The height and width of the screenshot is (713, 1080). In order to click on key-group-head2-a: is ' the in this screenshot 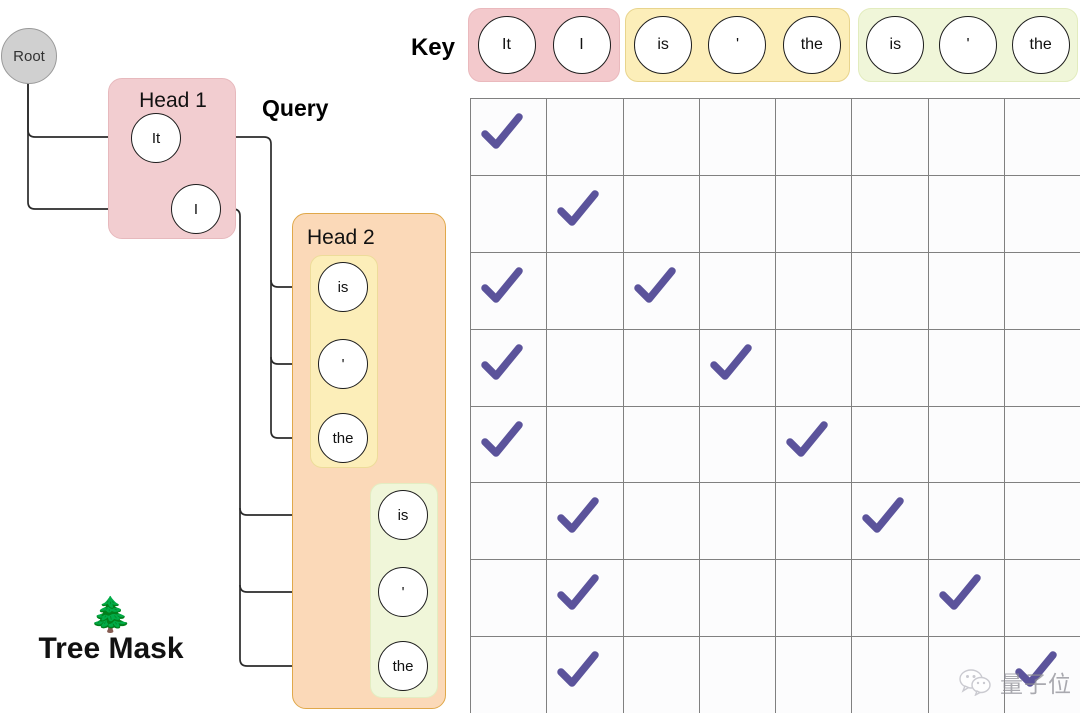, I will do `click(737, 45)`.